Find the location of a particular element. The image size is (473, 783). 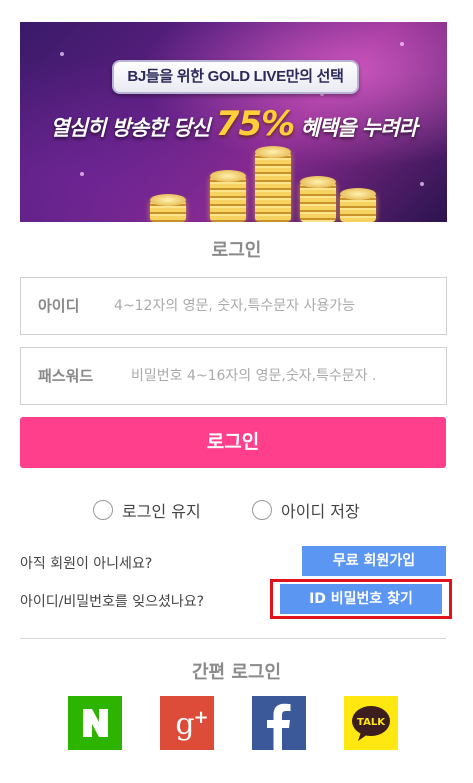

kakaotalk-icon: TALK is located at coordinates (371, 723).